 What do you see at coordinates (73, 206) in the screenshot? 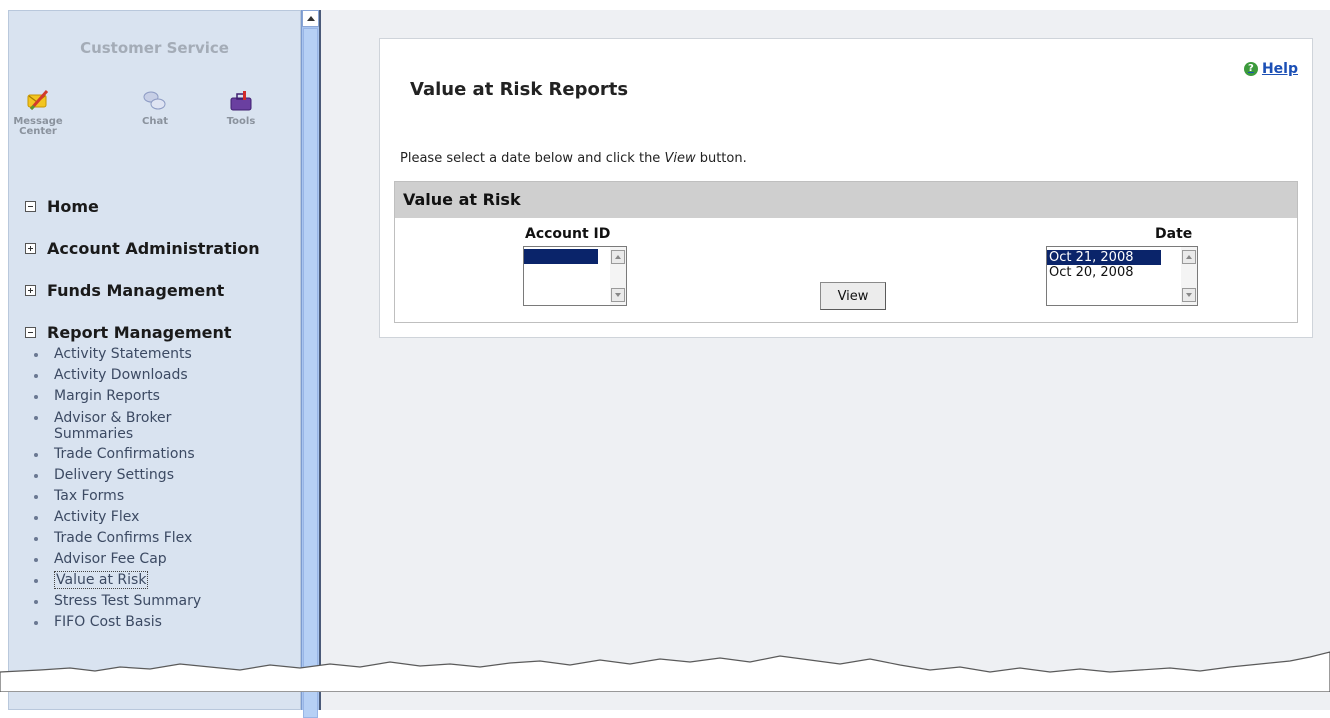
I see `nav-section-home-label: Home` at bounding box center [73, 206].